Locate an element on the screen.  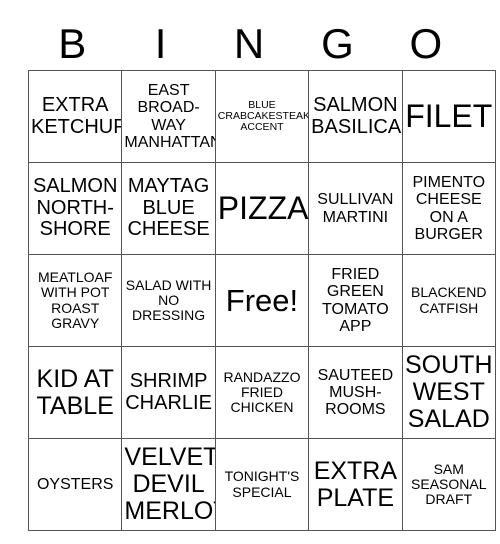
bingo-cell: RANDAZZO FRIED CHICKEN is located at coordinates (262, 392).